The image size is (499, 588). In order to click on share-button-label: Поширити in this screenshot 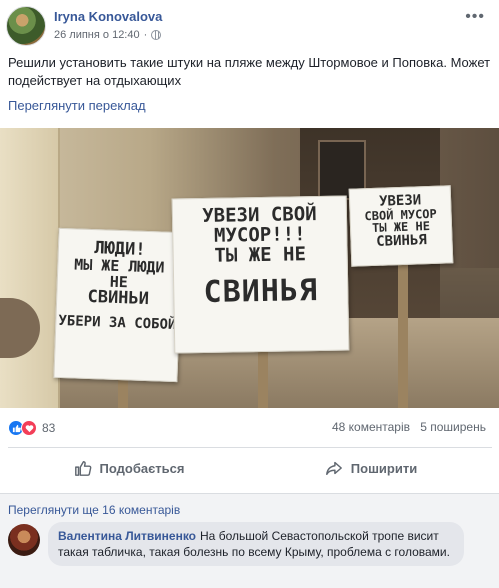, I will do `click(384, 468)`.